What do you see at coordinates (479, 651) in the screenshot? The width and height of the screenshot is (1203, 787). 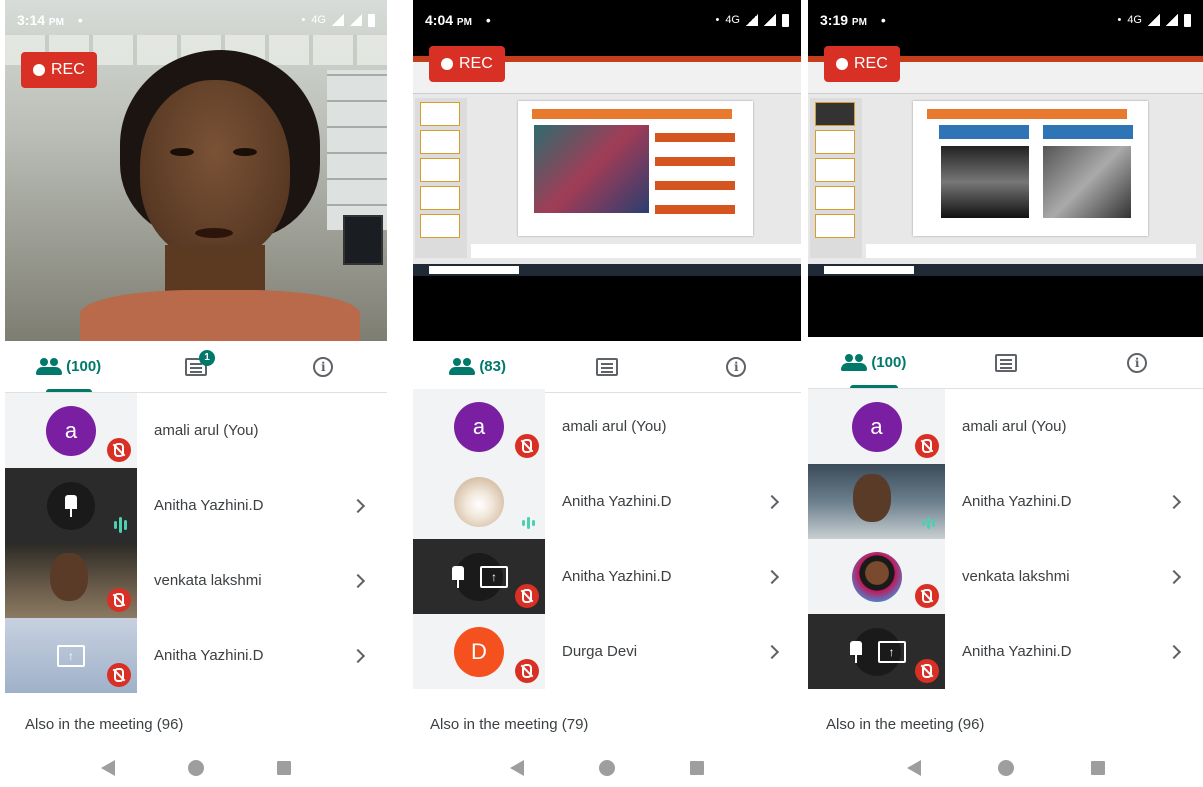 I see `participant-tile: D` at bounding box center [479, 651].